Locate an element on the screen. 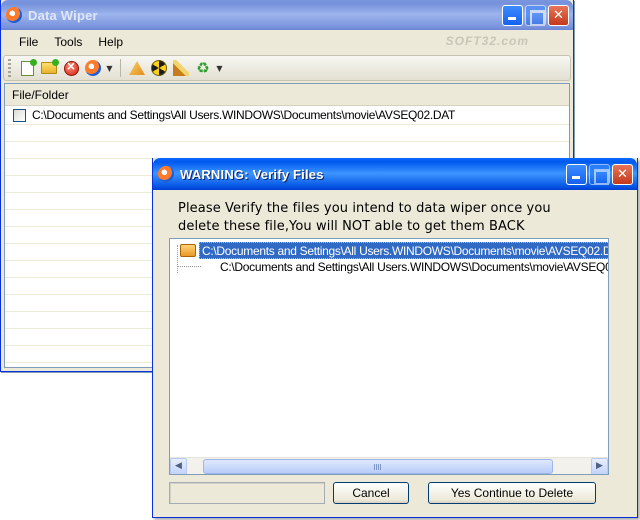 This screenshot has height=520, width=640. maximize-button is located at coordinates (535, 15).